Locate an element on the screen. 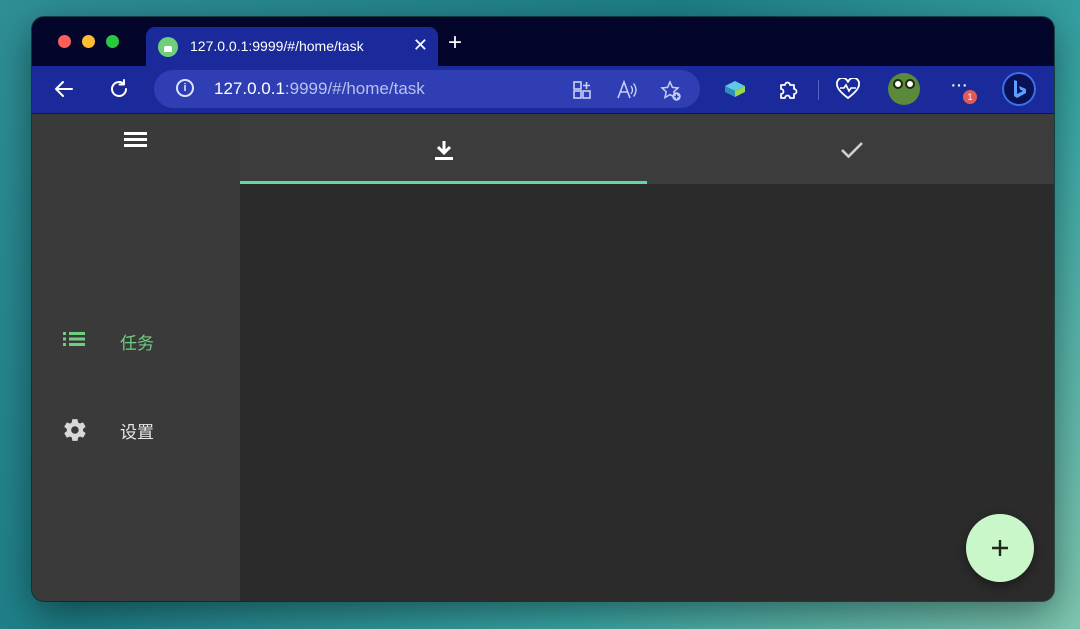 This screenshot has height=629, width=1080. download-icon is located at coordinates (444, 150).